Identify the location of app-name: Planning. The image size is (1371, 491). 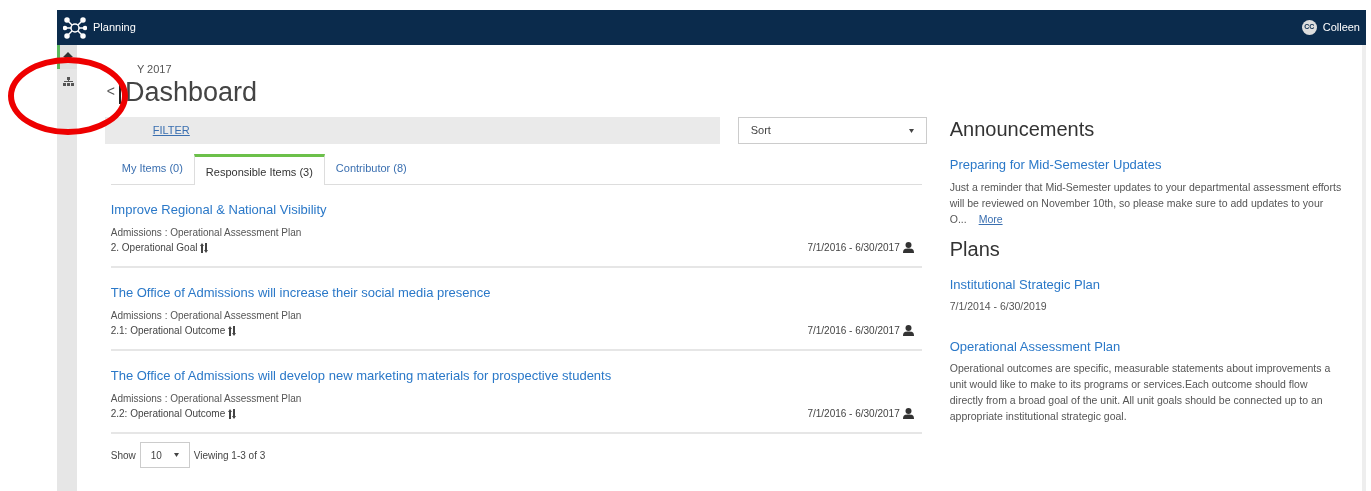
(114, 27).